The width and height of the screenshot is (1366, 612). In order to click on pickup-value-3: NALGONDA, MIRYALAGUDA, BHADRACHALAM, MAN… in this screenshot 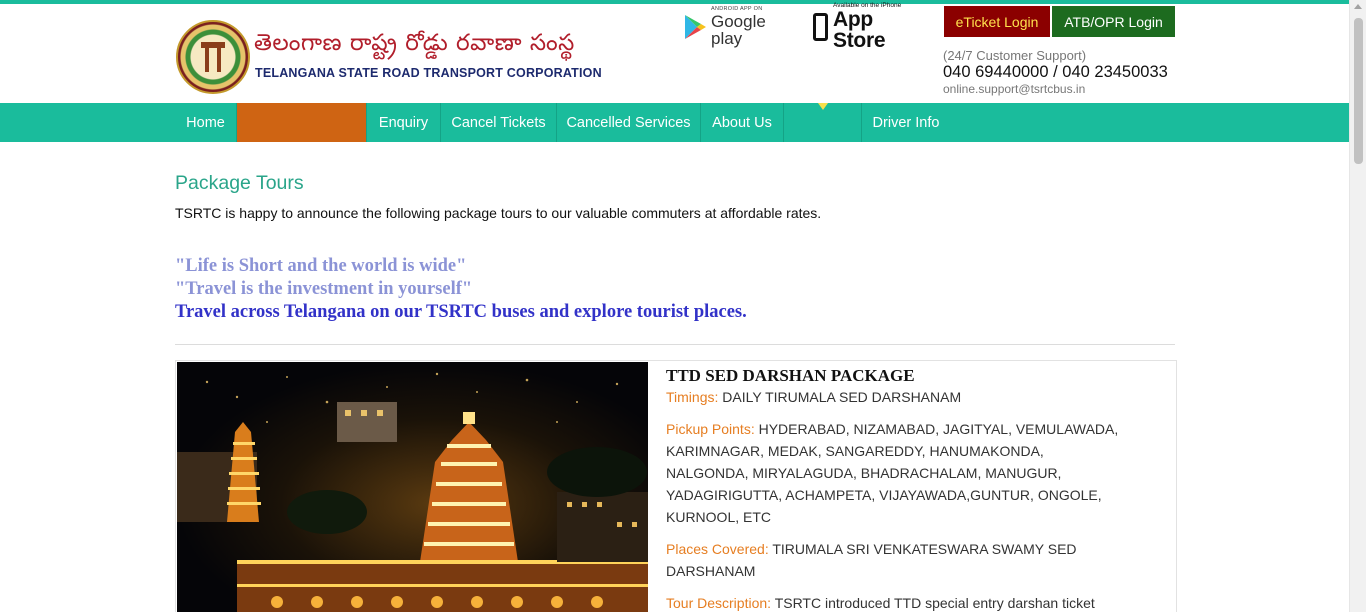, I will do `click(864, 473)`.